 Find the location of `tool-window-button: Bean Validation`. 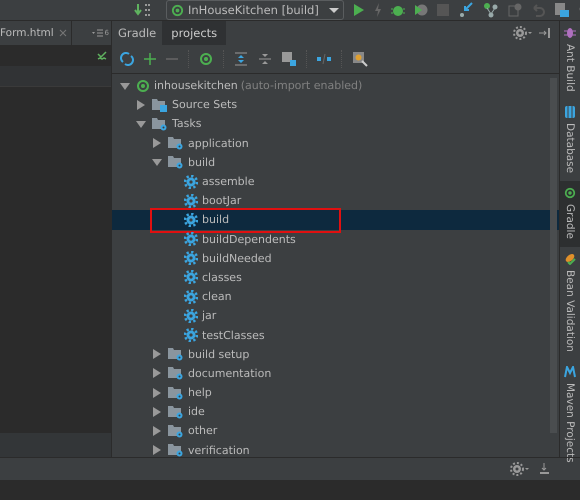

tool-window-button: Bean Validation is located at coordinates (570, 303).